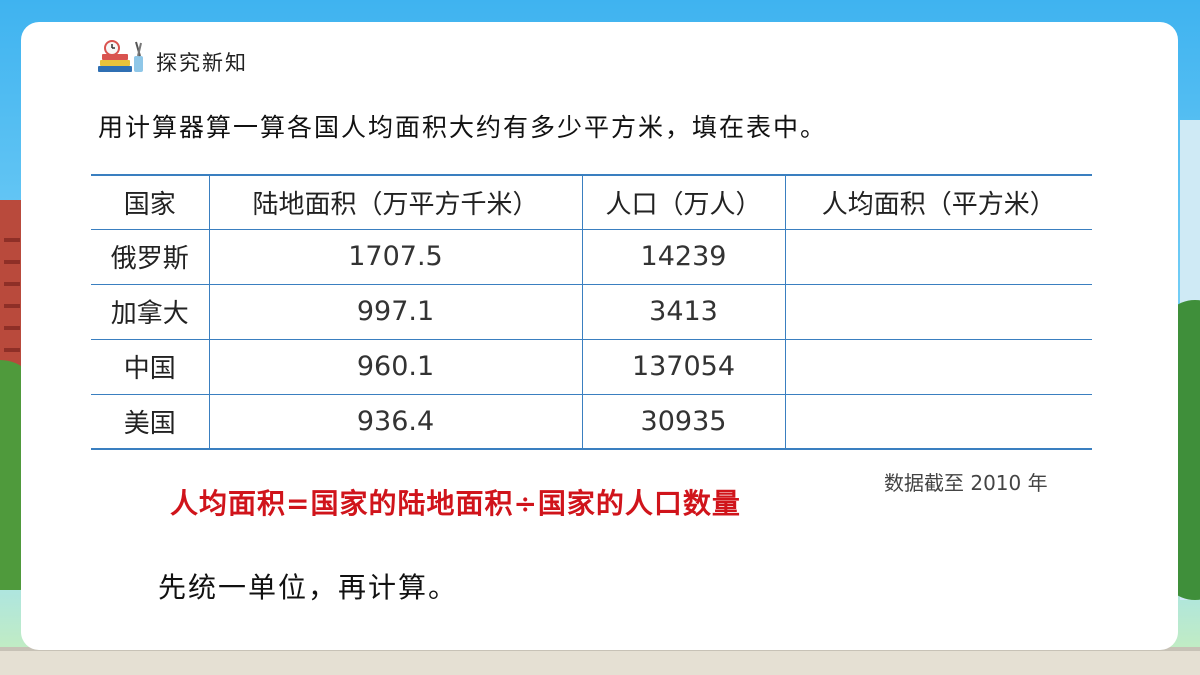 This screenshot has height=675, width=1200. Describe the element at coordinates (150, 257) in the screenshot. I see `country-cell: 俄罗斯` at that location.